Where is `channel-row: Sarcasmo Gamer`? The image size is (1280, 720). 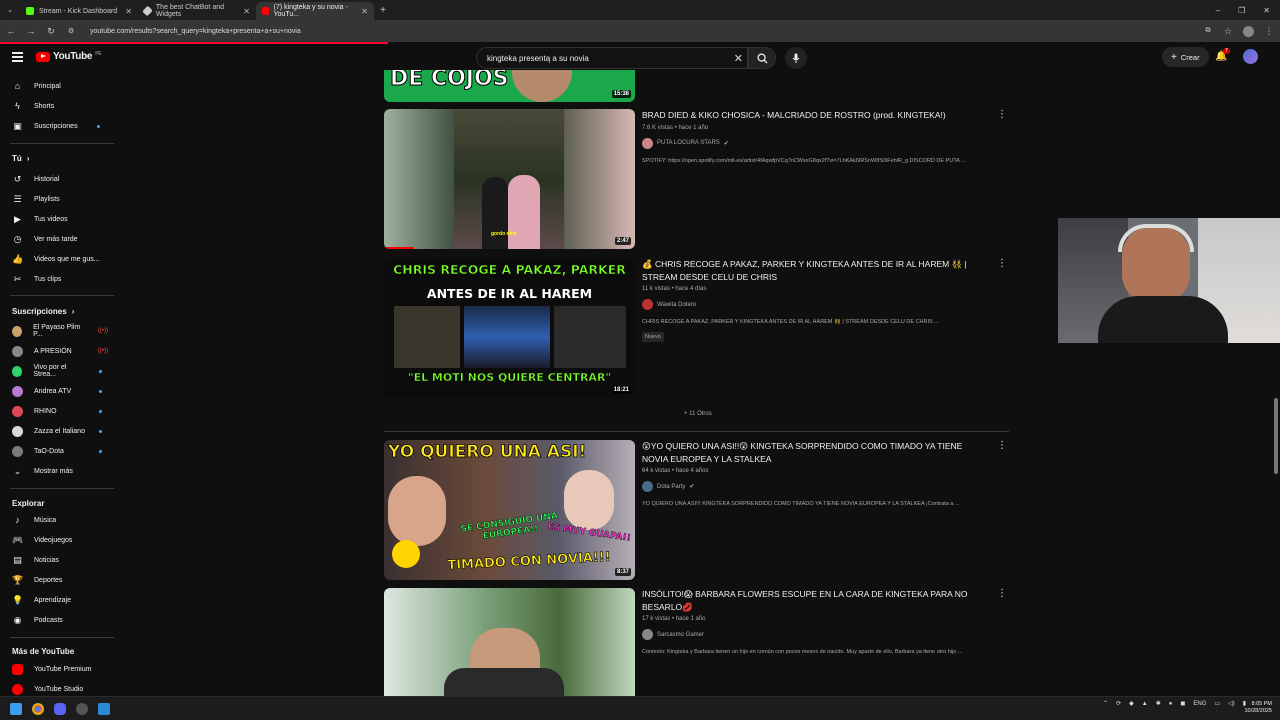 channel-row: Sarcasmo Gamer is located at coordinates (812, 634).